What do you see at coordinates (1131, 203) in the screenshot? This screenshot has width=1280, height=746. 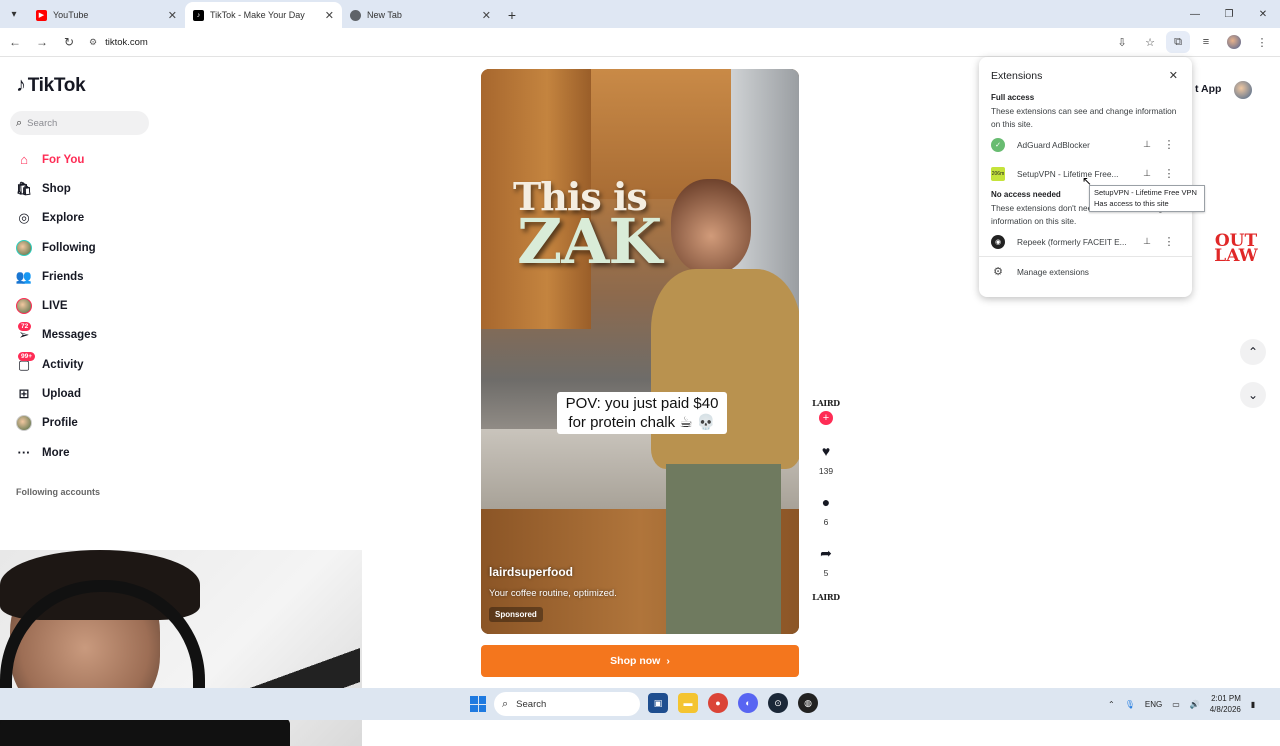 I see `tooltip-subtitle: Has access to this site` at bounding box center [1131, 203].